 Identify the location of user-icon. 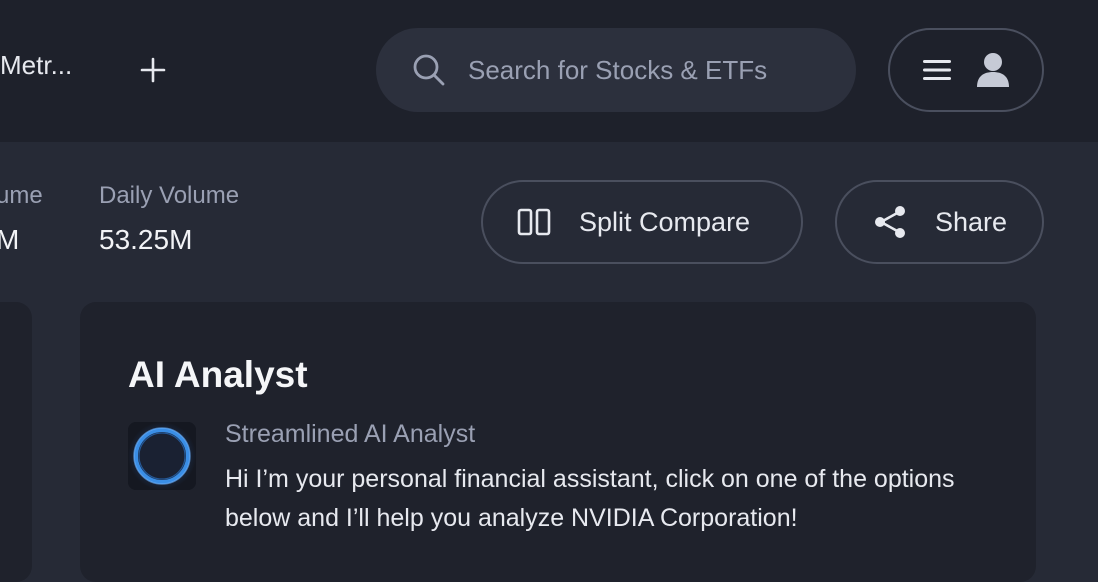
(993, 70).